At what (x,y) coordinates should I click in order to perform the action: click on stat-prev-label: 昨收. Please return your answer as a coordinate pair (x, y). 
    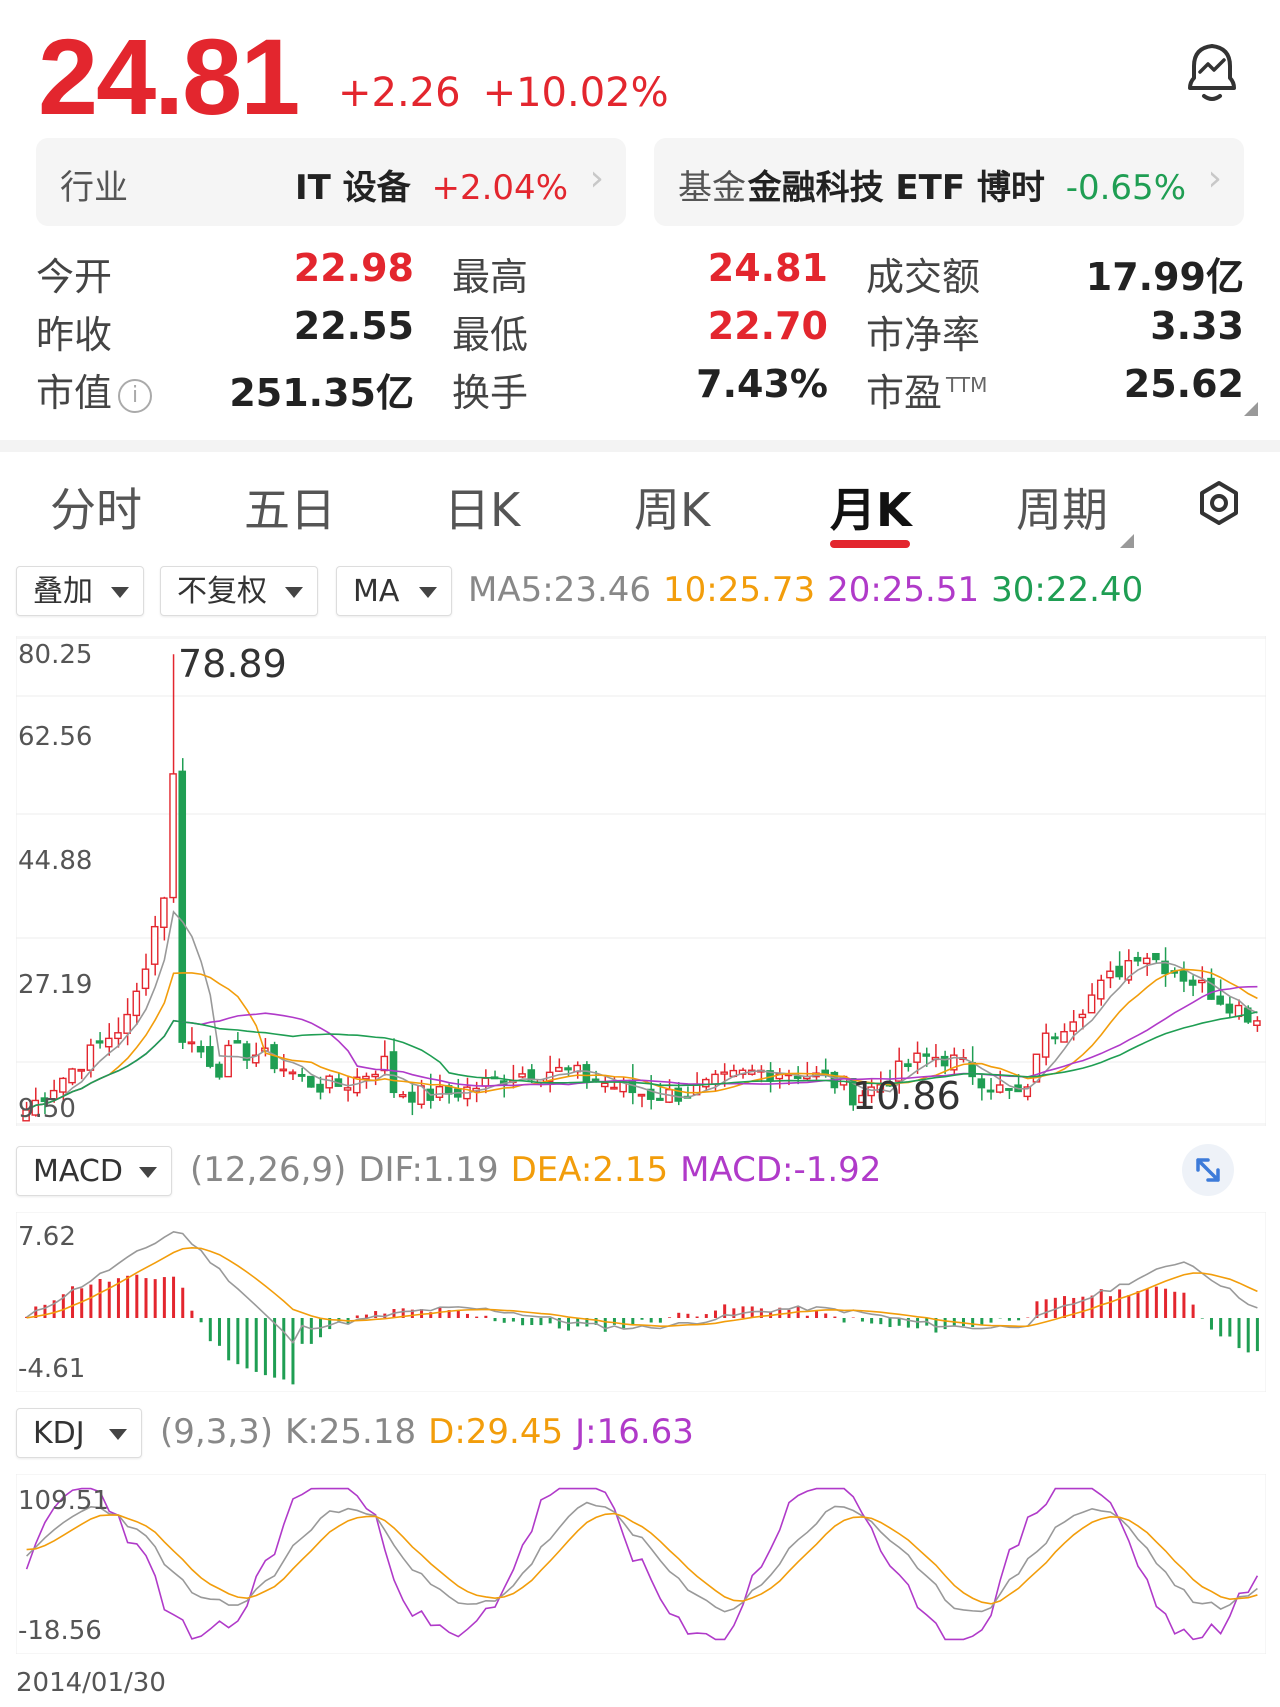
    Looking at the image, I should click on (74, 335).